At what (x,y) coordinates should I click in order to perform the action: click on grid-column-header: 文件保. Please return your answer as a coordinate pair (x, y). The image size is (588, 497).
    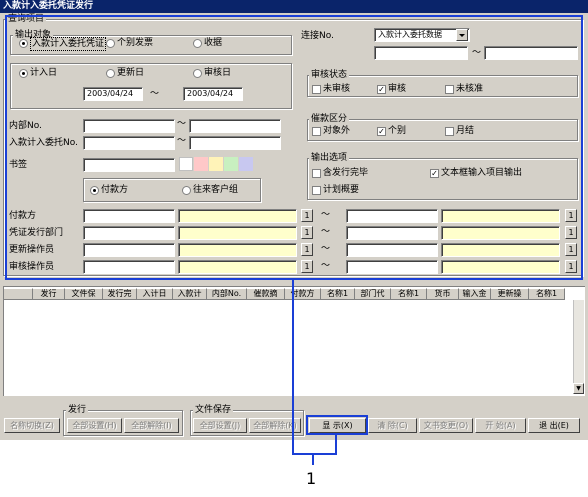
    Looking at the image, I should click on (84, 294).